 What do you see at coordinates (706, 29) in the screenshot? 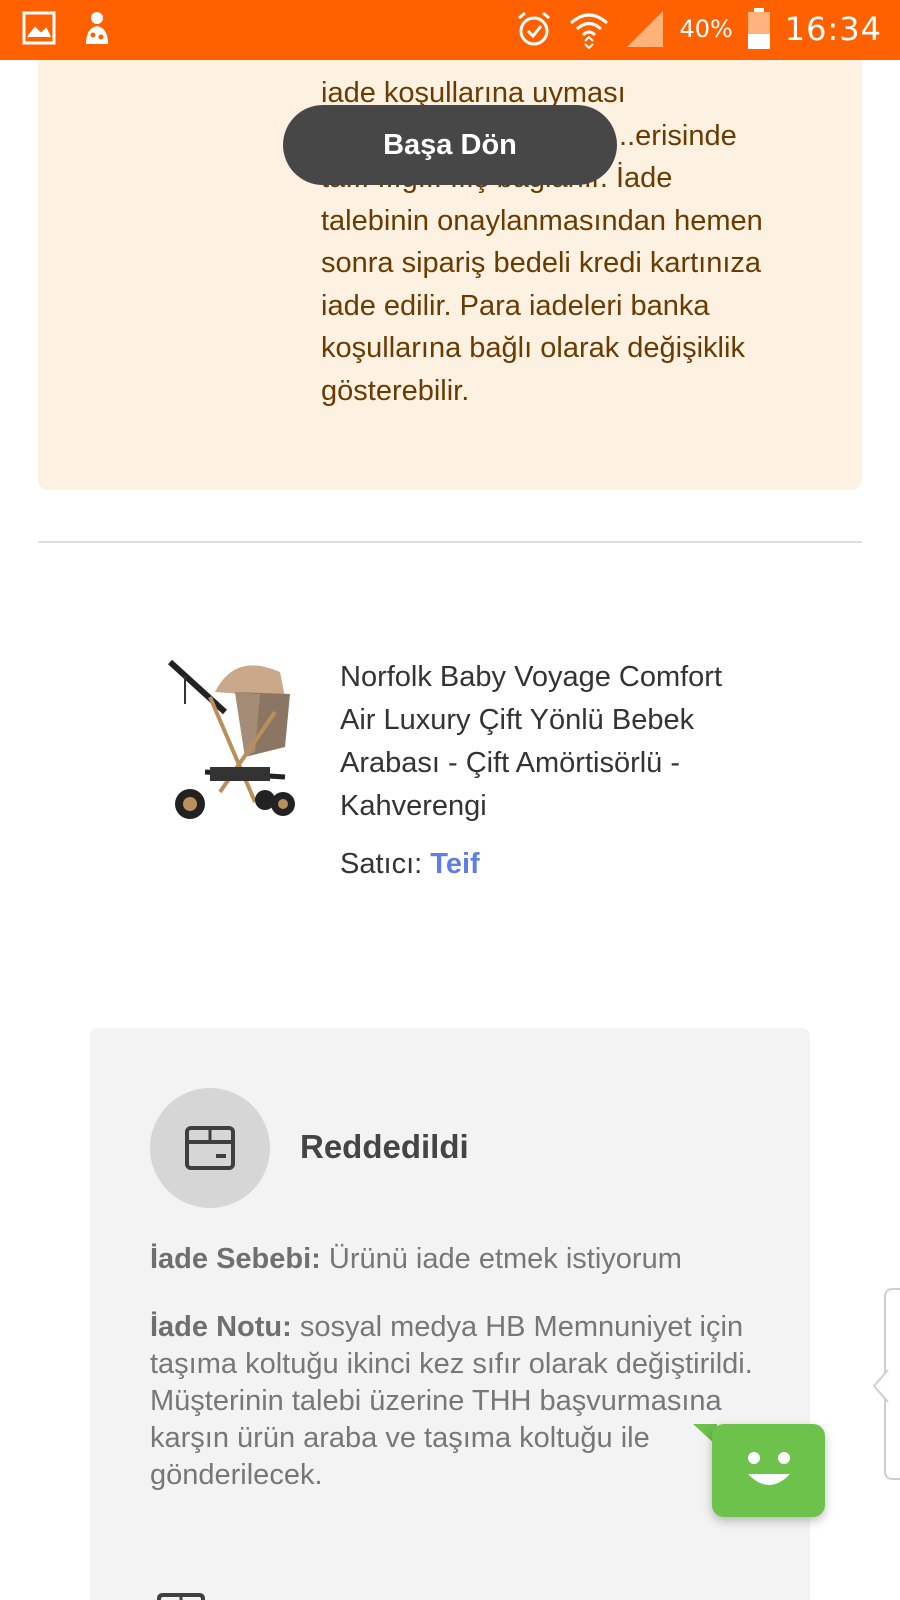
I see `battery-percent: 40%` at bounding box center [706, 29].